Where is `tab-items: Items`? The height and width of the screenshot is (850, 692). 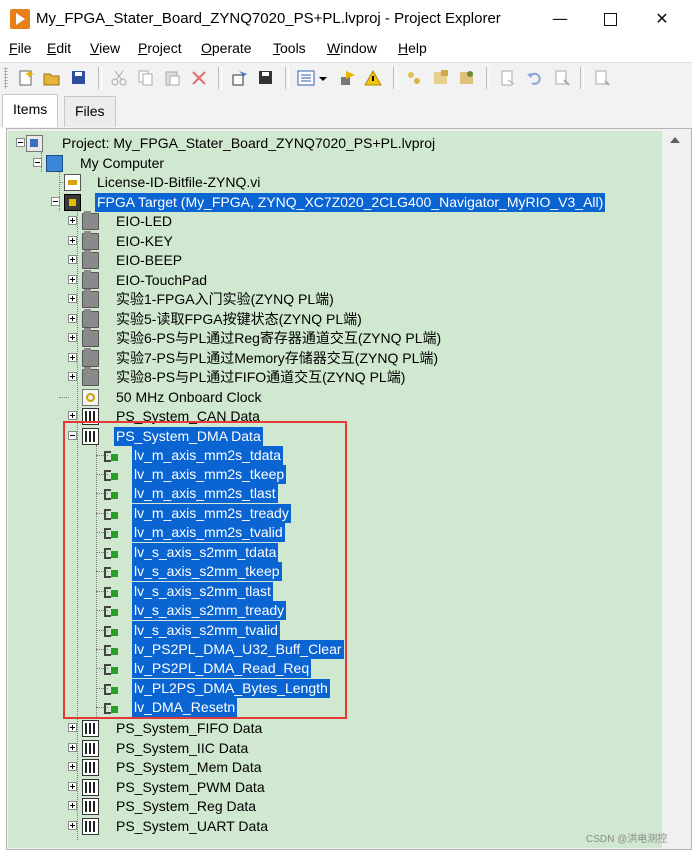 tab-items: Items is located at coordinates (30, 110).